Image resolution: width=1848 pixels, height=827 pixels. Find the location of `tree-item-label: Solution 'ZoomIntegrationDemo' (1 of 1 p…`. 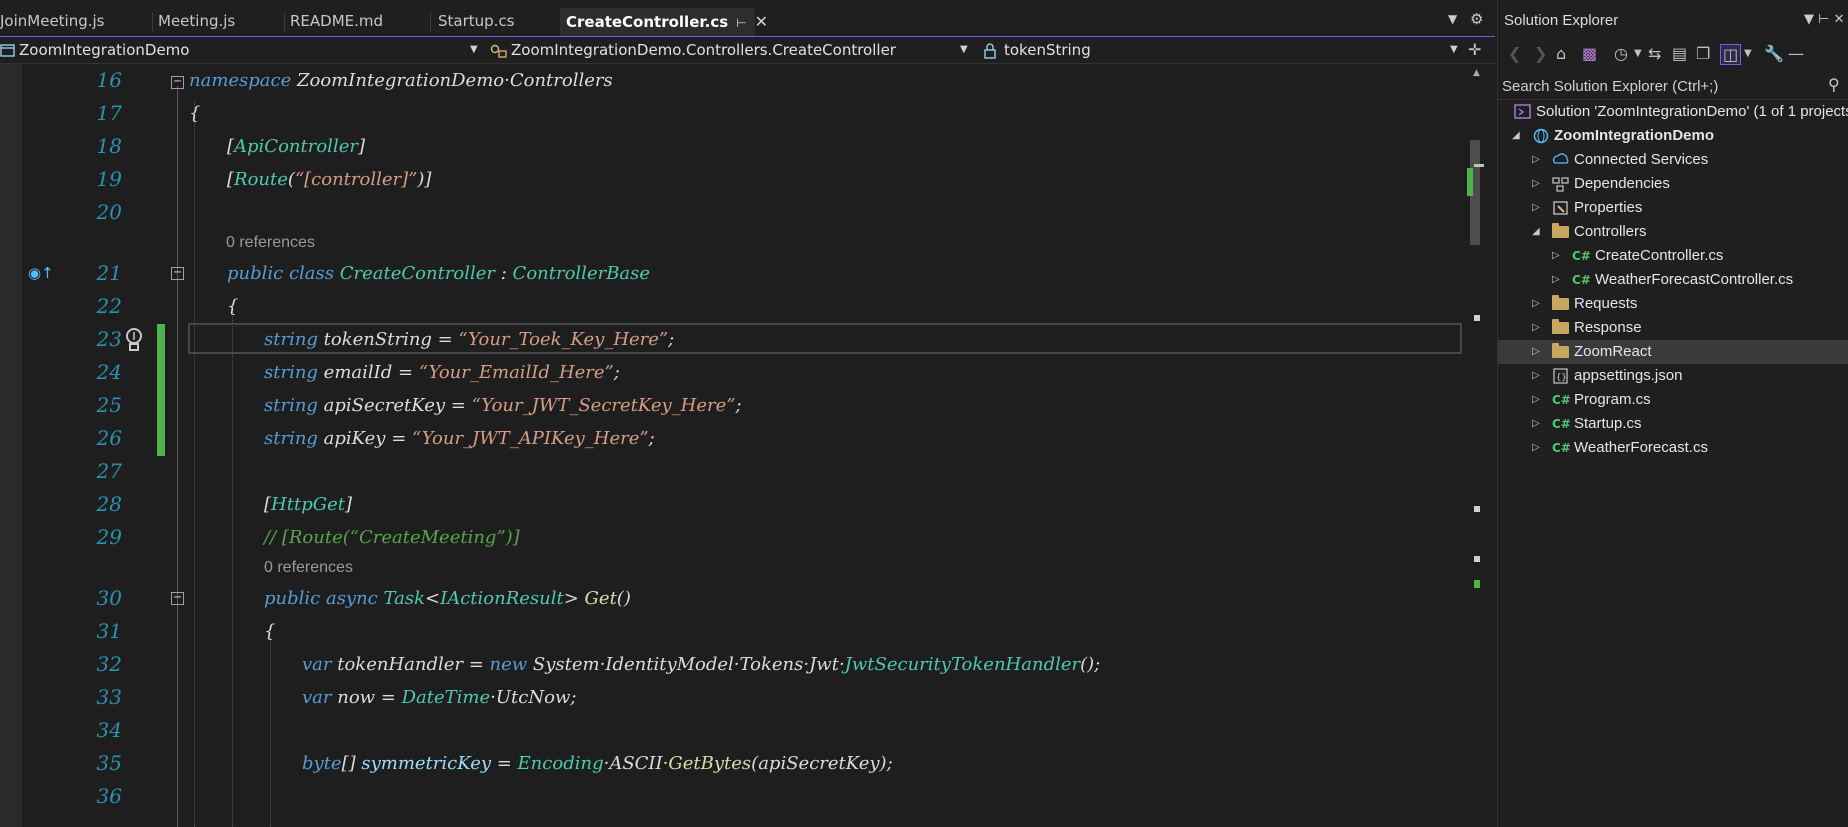

tree-item-label: Solution 'ZoomIntegrationDemo' (1 of 1 p… is located at coordinates (1692, 111).